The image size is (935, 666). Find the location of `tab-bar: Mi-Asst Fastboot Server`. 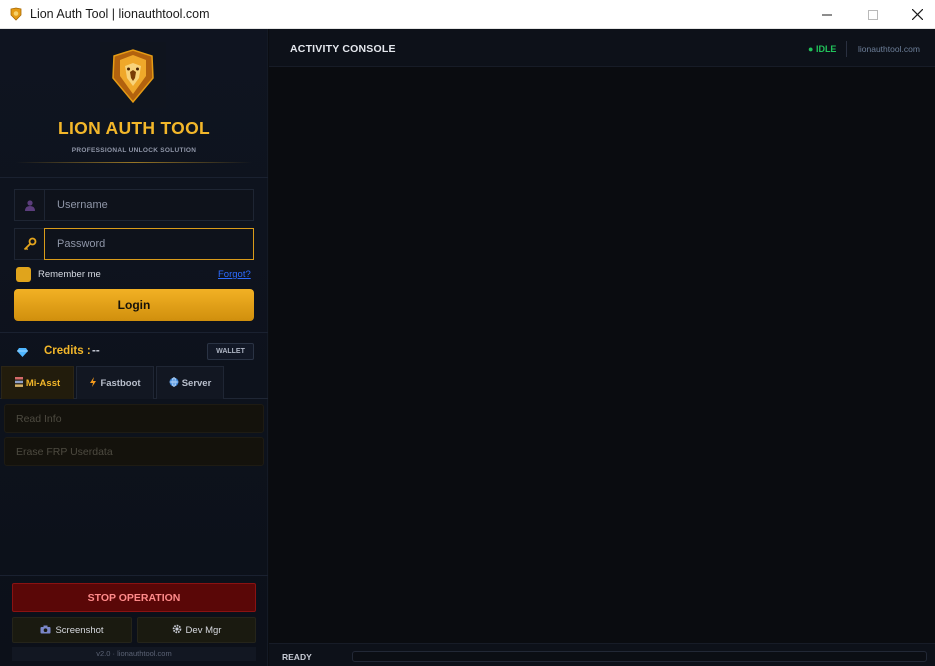

tab-bar: Mi-Asst Fastboot Server is located at coordinates (134, 382).